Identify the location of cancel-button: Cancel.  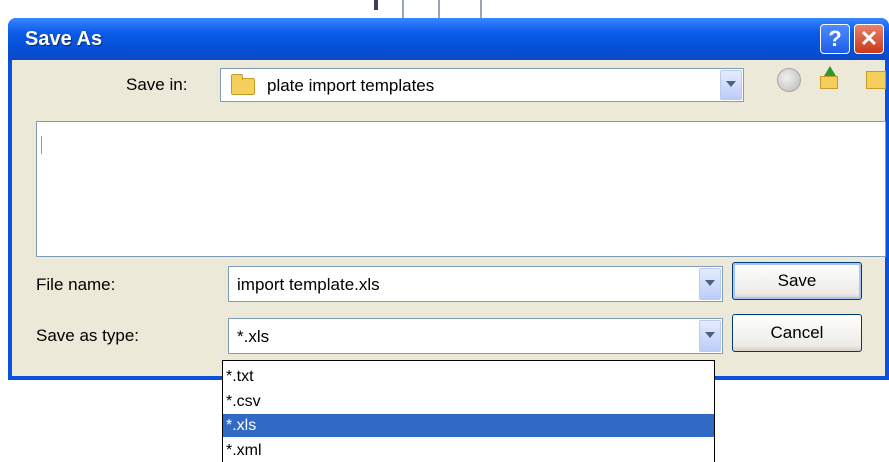
(797, 333).